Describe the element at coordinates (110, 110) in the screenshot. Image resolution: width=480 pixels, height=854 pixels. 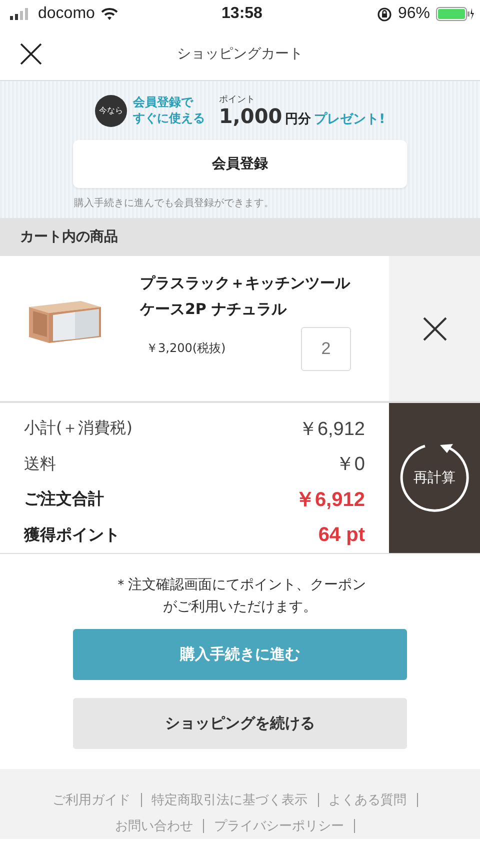
I see `promo-badge: 今なら` at that location.